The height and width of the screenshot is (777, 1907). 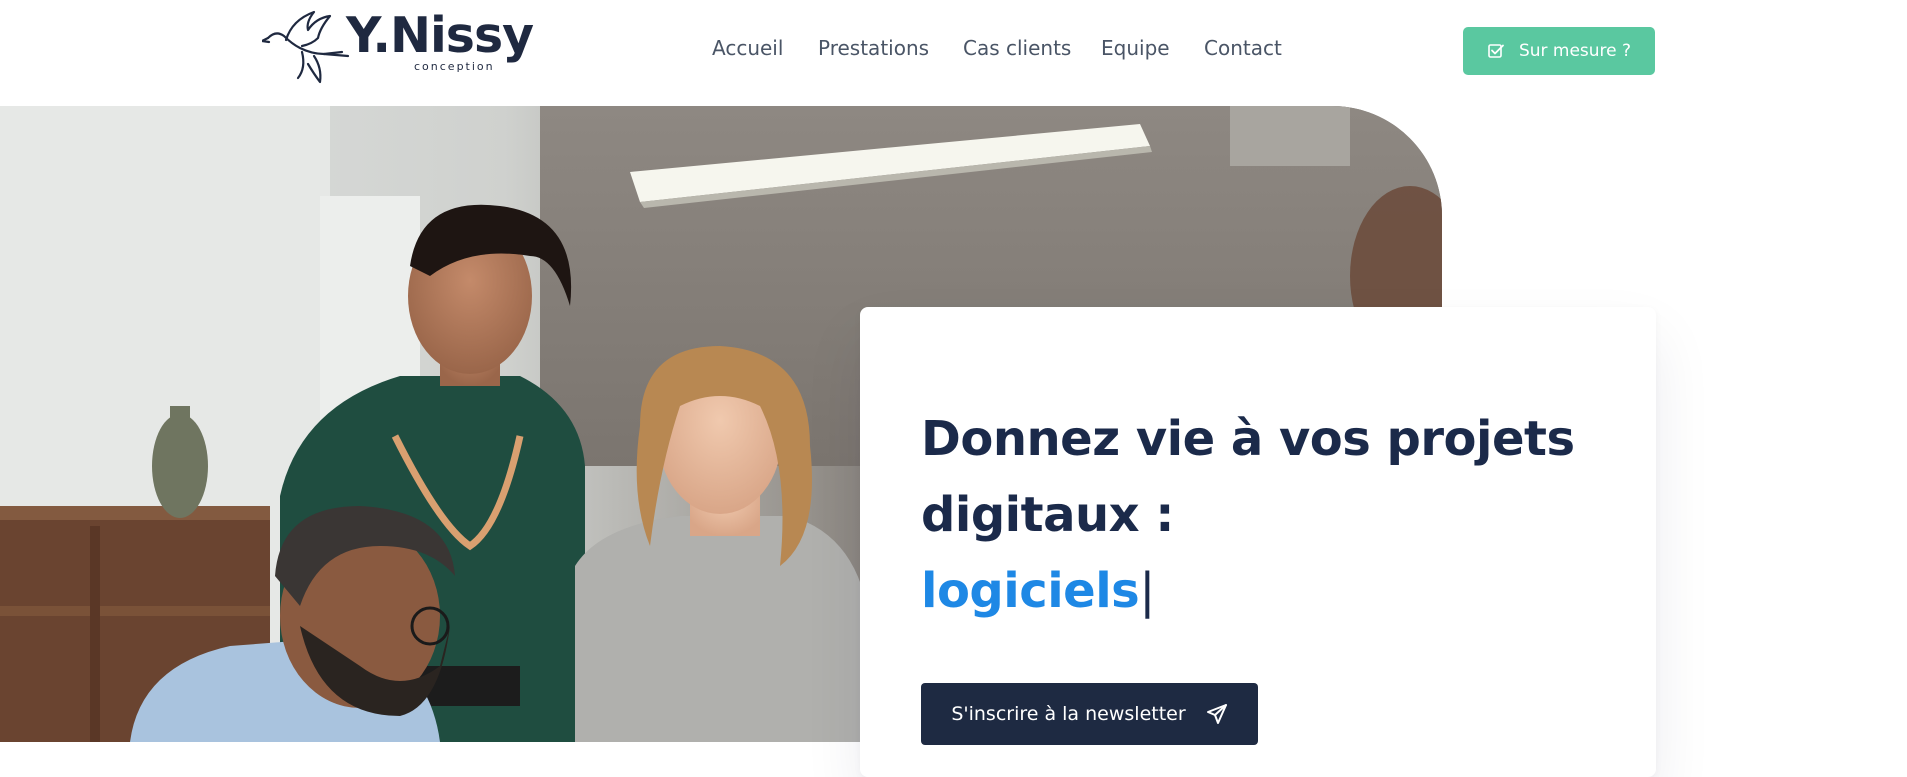 I want to click on typing-cursor: |, so click(x=1147, y=591).